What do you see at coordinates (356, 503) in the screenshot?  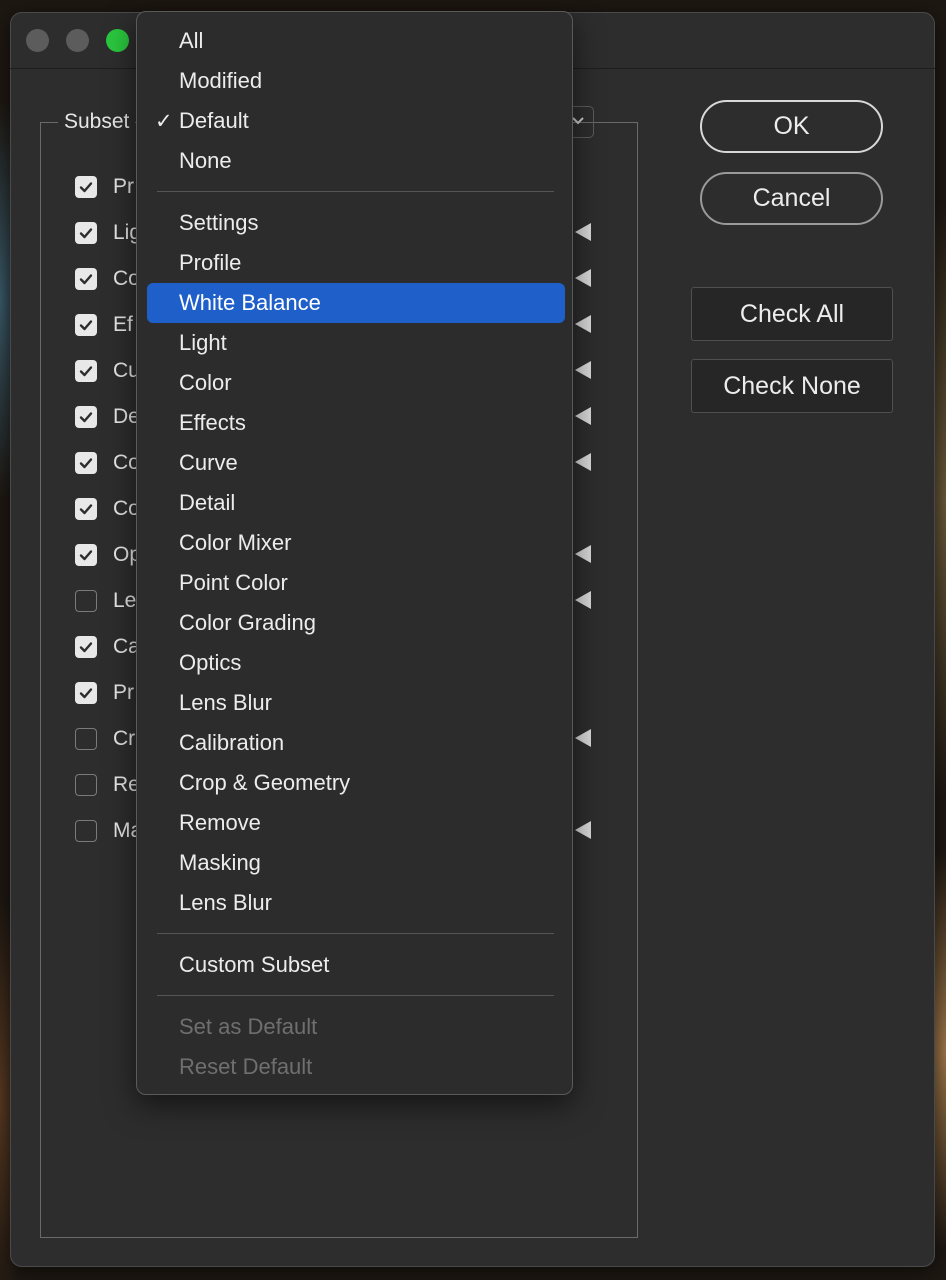 I see `menu-item-detail: Detail` at bounding box center [356, 503].